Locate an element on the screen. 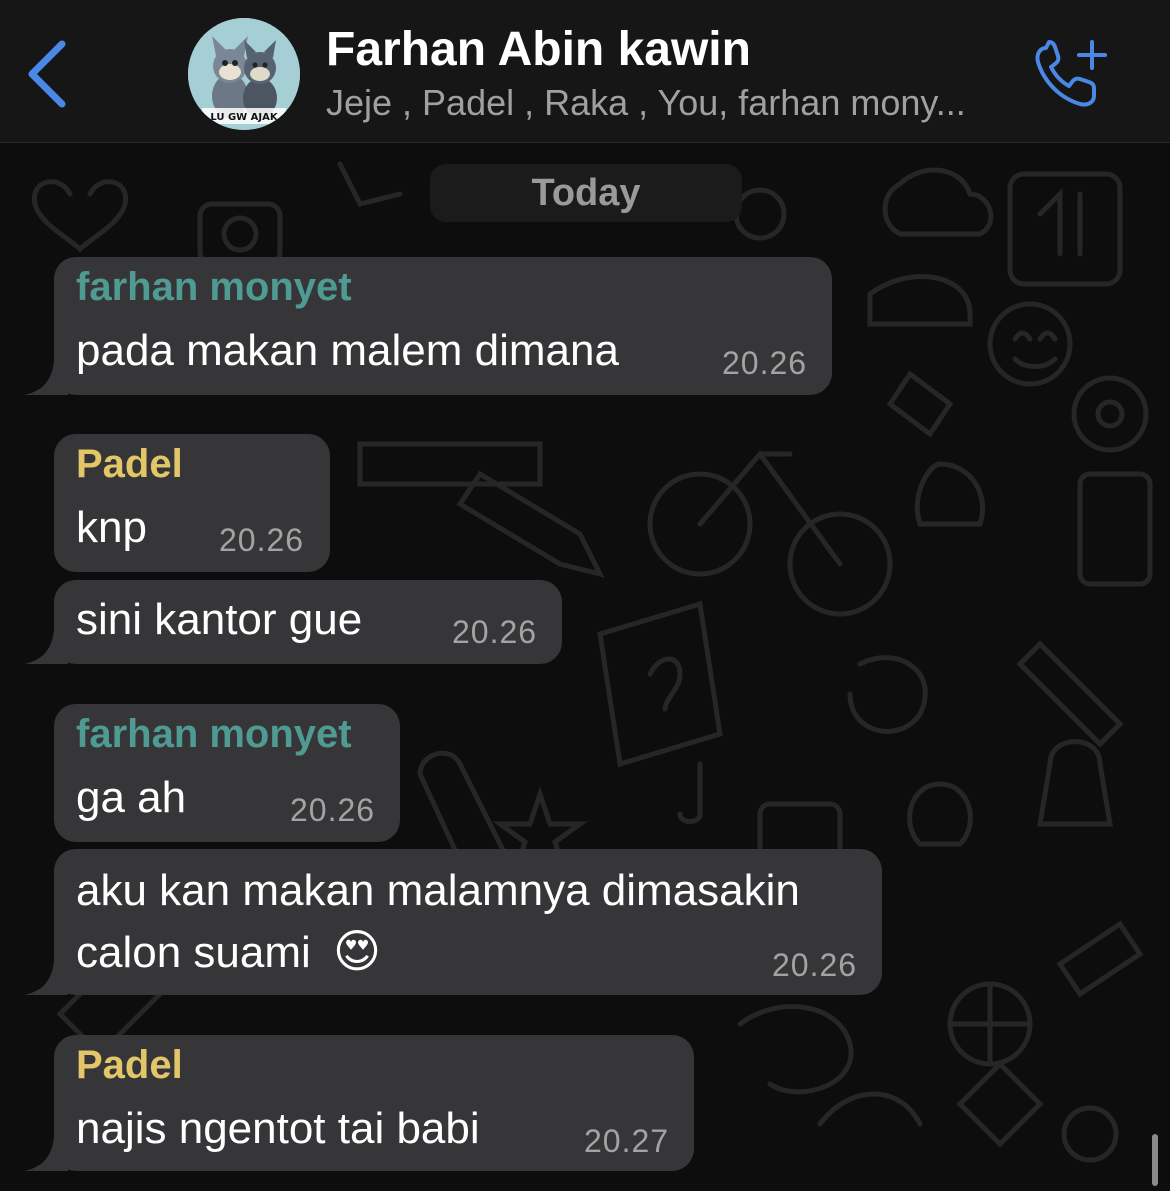 This screenshot has width=1170, height=1191. chevron-left-icon is located at coordinates (47, 74).